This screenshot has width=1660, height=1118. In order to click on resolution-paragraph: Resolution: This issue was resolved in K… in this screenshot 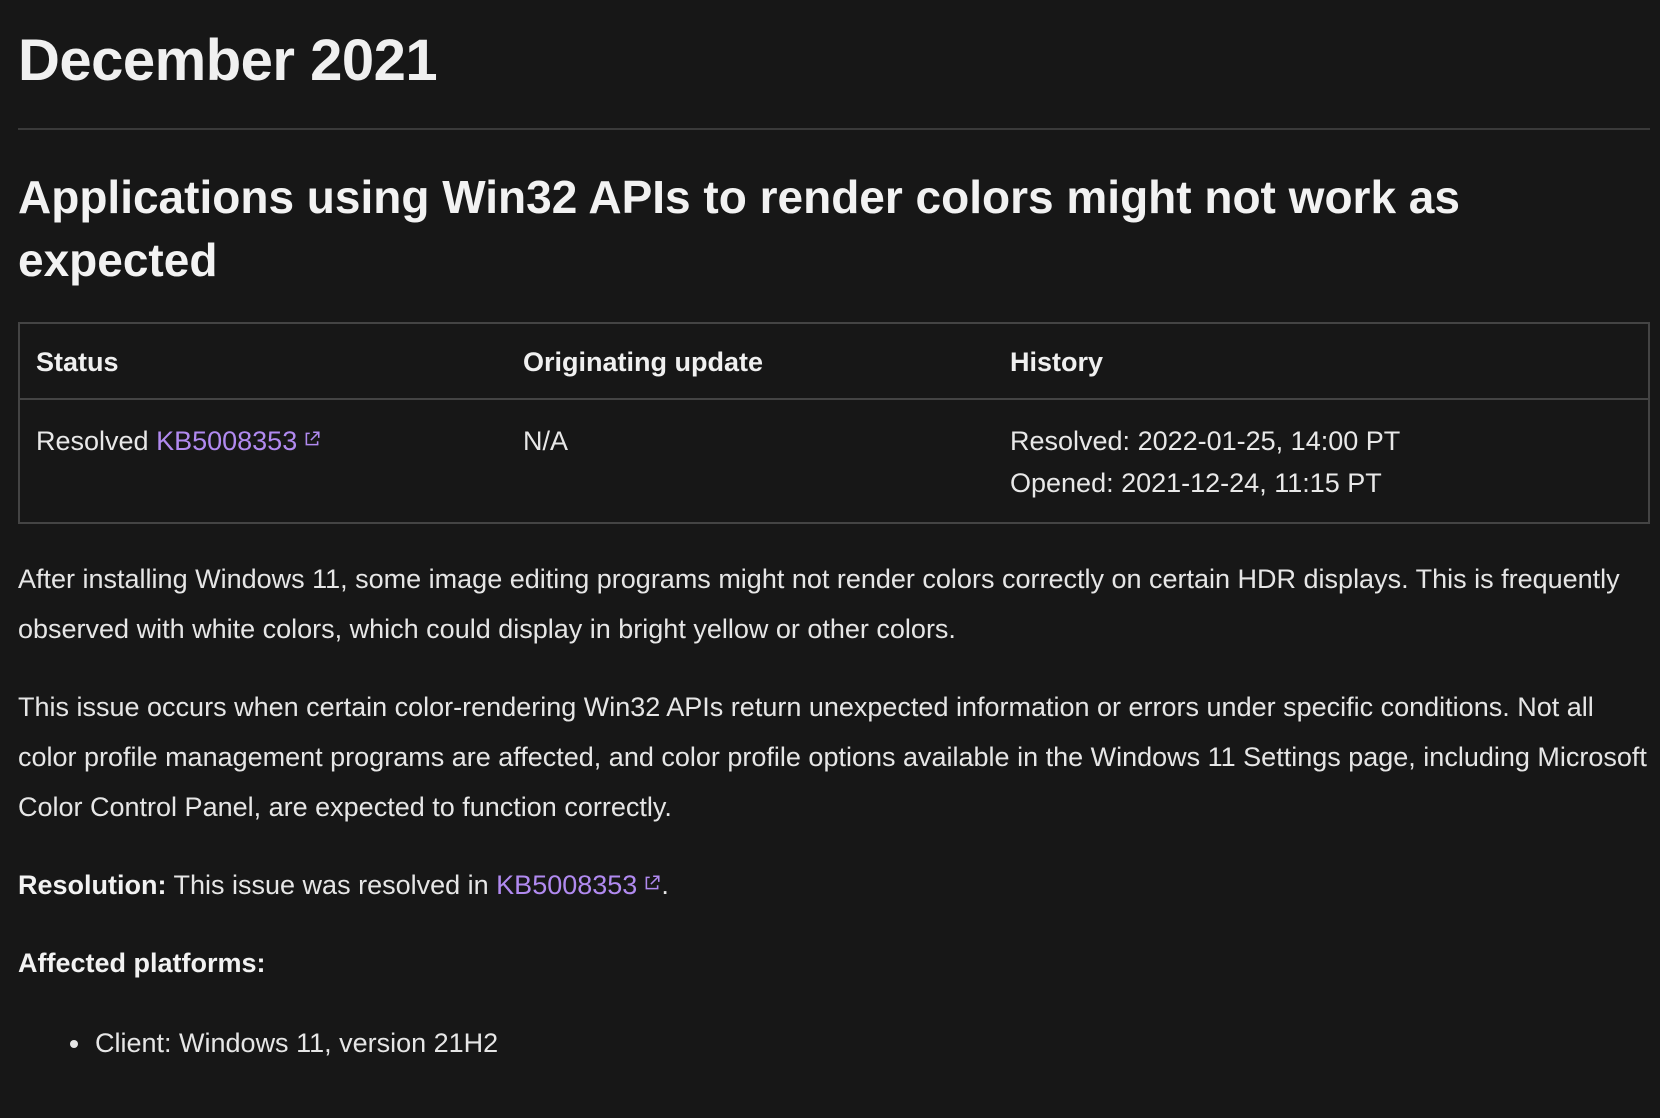, I will do `click(834, 885)`.